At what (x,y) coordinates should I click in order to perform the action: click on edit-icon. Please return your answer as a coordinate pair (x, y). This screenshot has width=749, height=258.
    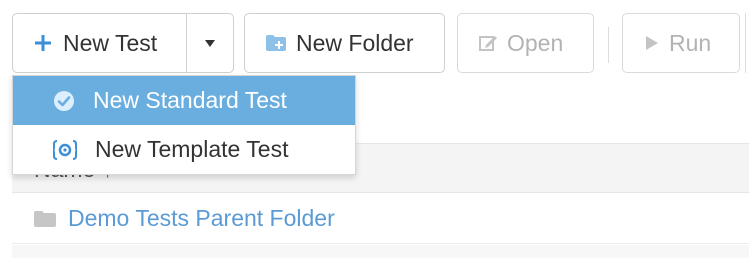
    Looking at the image, I should click on (488, 43).